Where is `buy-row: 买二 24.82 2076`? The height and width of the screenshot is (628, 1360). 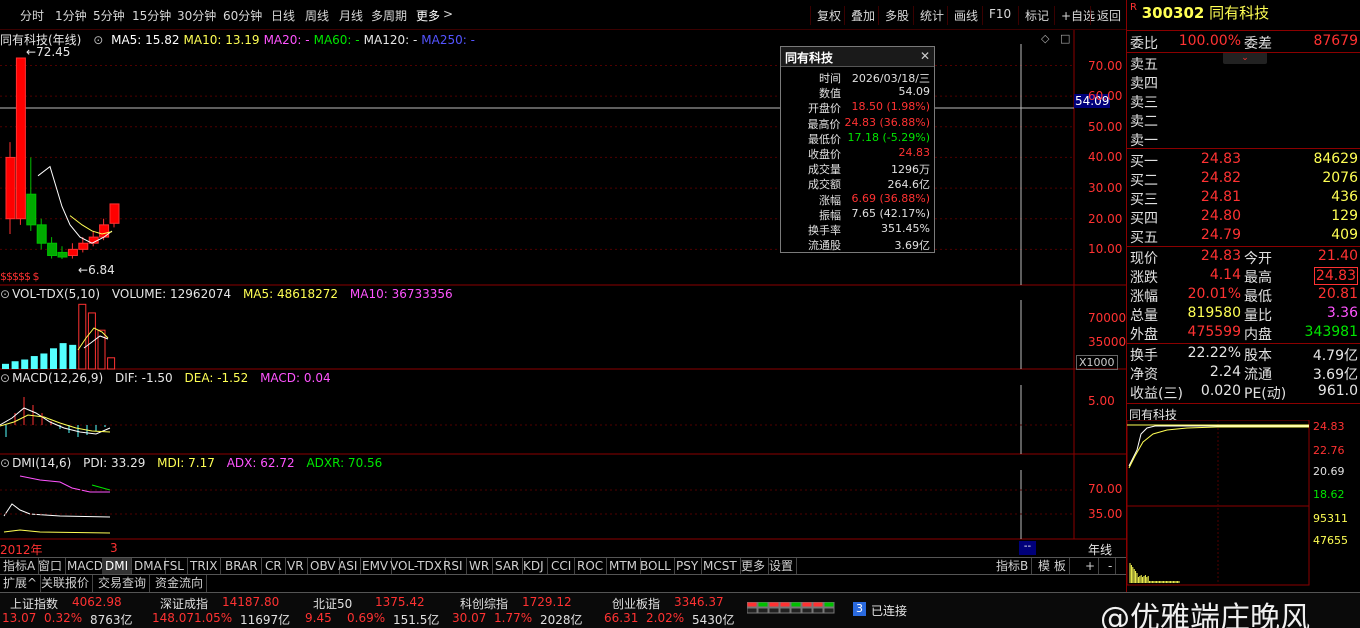
buy-row: 买二 24.82 2076 is located at coordinates (1243, 179).